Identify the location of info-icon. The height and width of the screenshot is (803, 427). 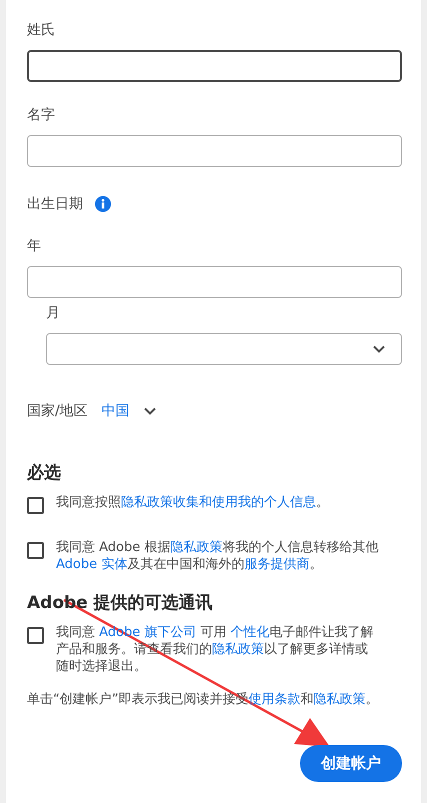
(103, 204).